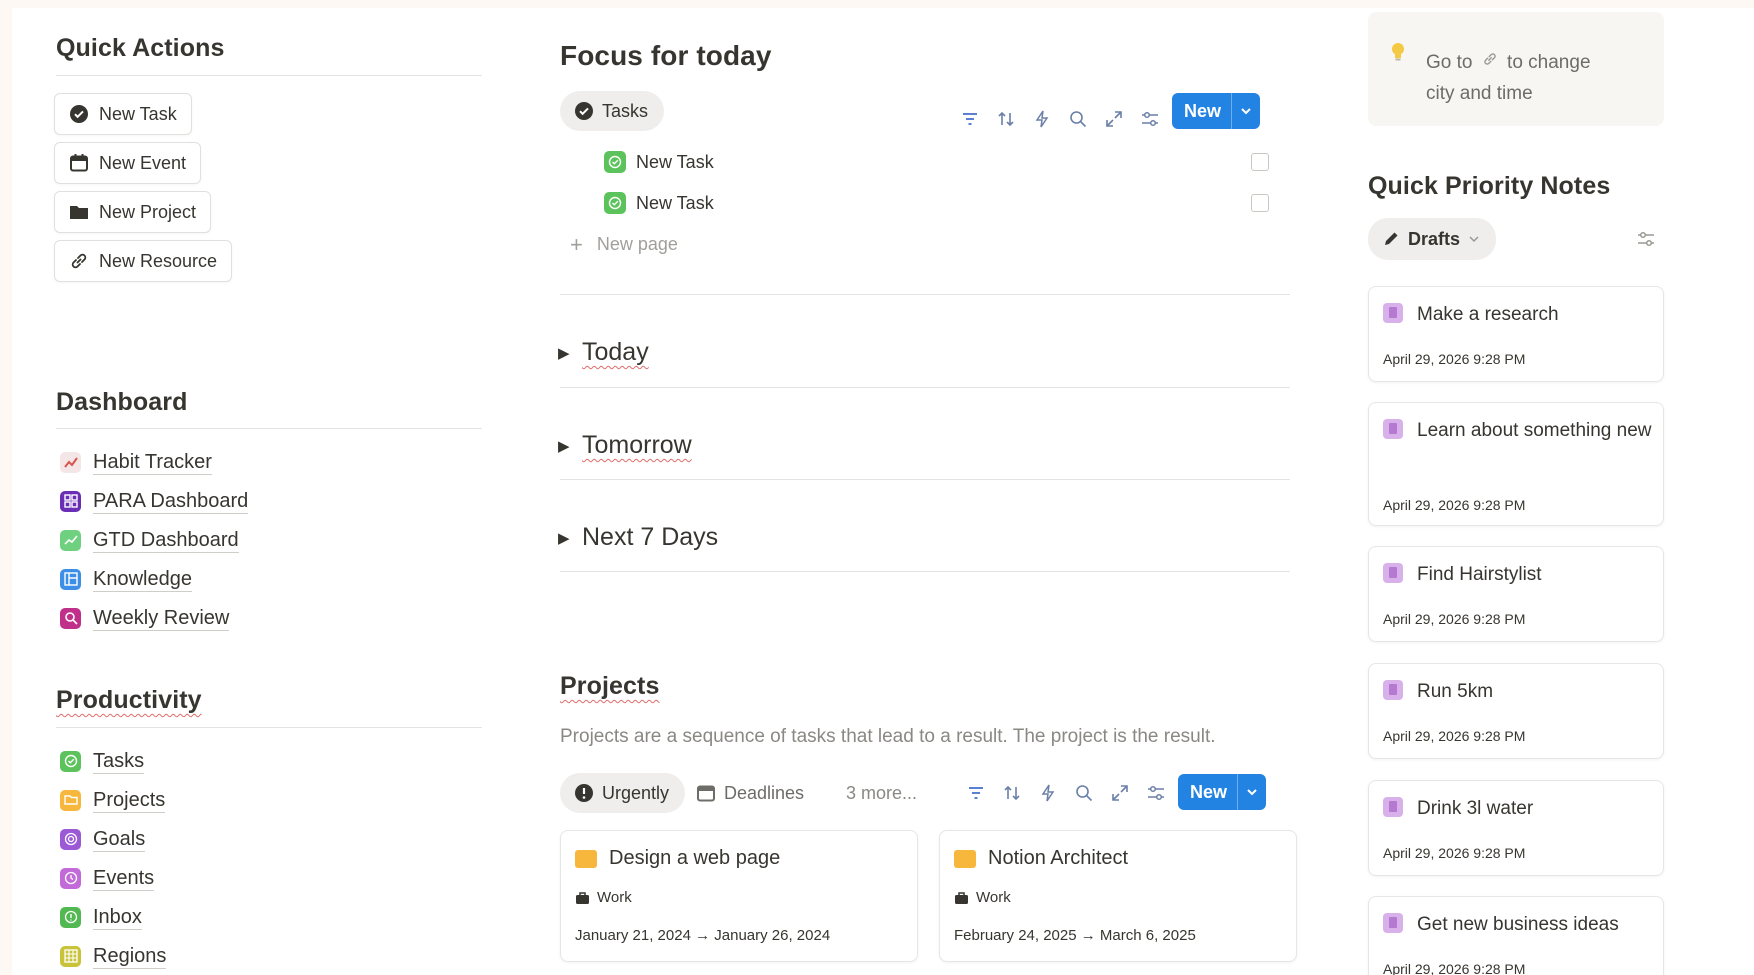 This screenshot has height=975, width=1754. Describe the element at coordinates (675, 202) in the screenshot. I see `task-title: New Task` at that location.